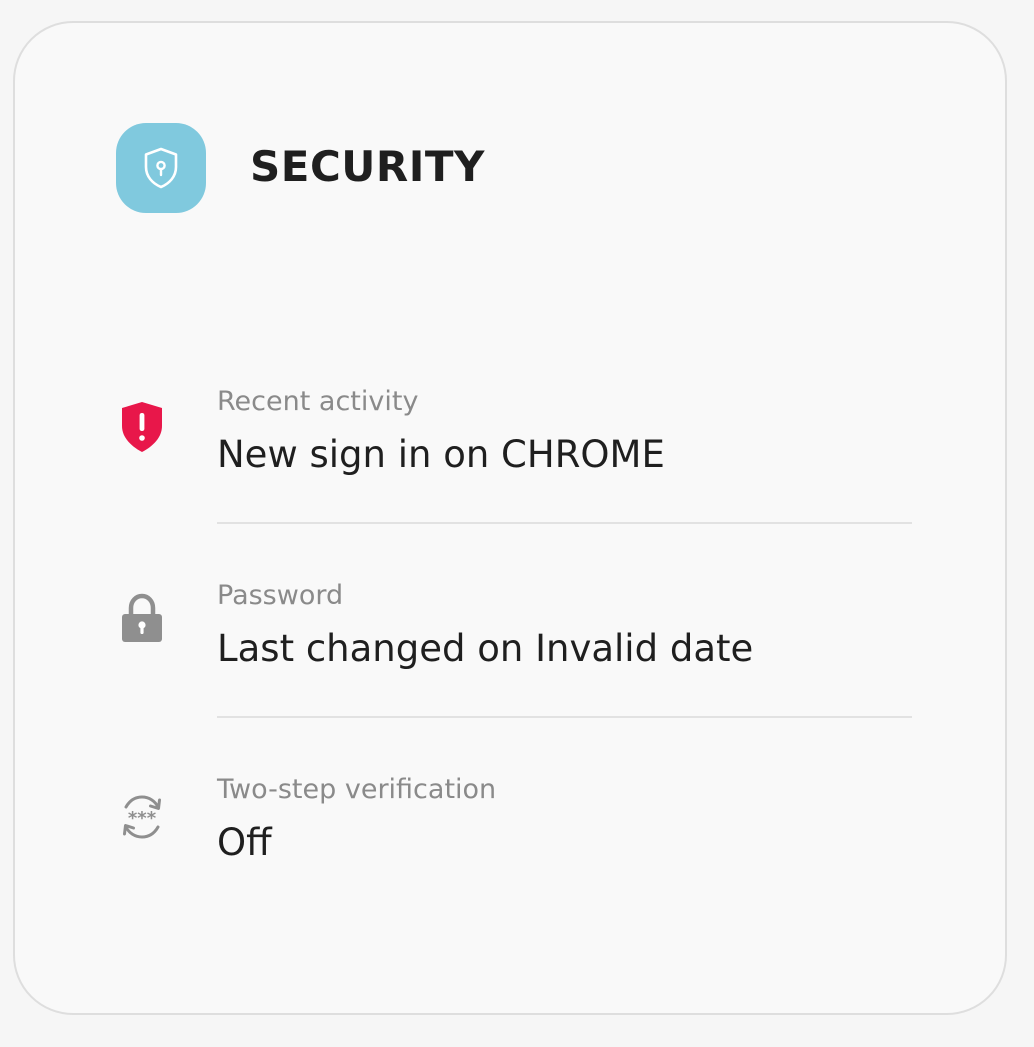 The height and width of the screenshot is (1047, 1034). I want to click on password-item: Password Last changed on Invalid date, so click(511, 629).